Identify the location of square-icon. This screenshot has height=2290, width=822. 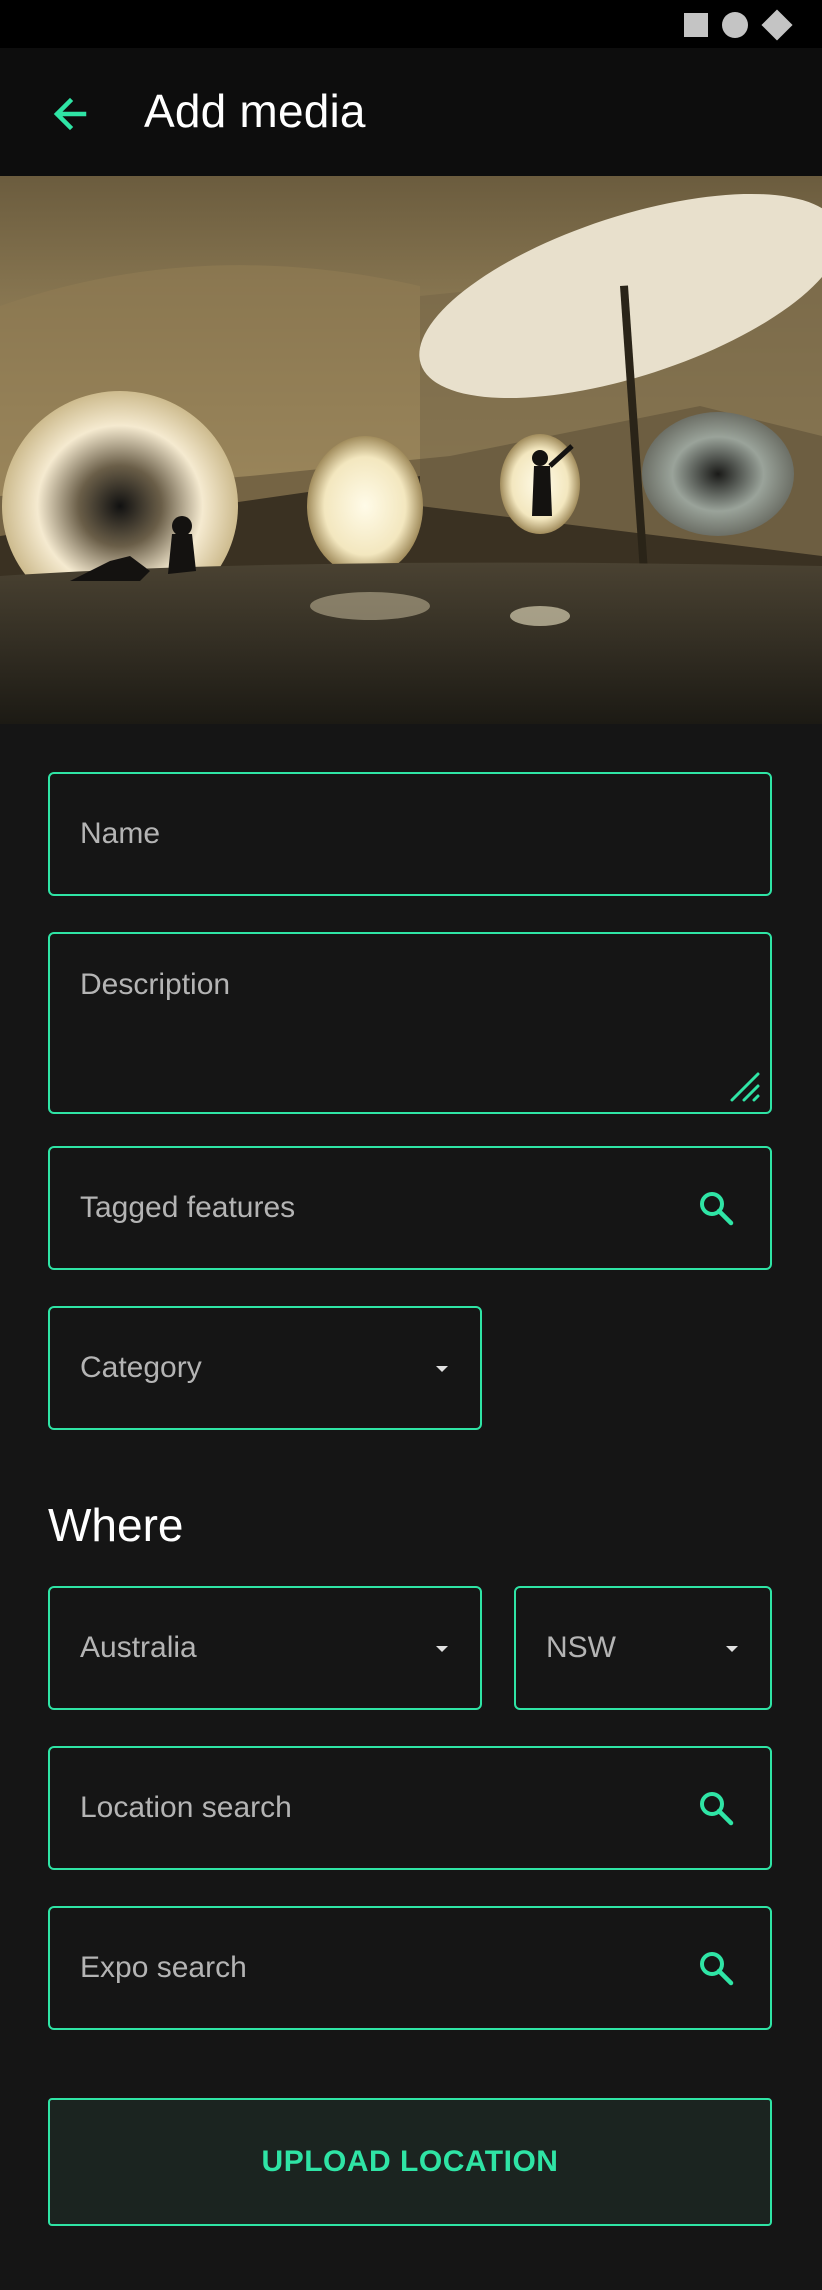
(696, 25).